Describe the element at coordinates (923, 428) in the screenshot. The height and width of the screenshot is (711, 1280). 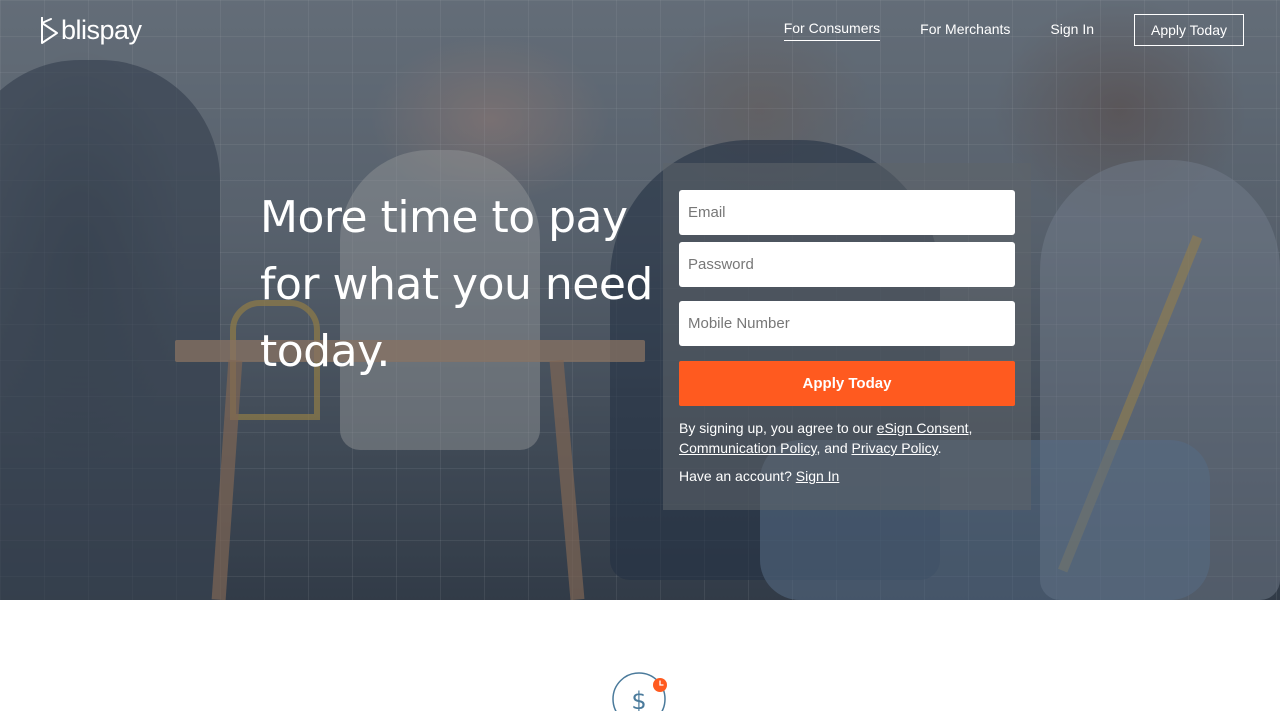
I see `esign-consent-link: eSign Consent` at that location.